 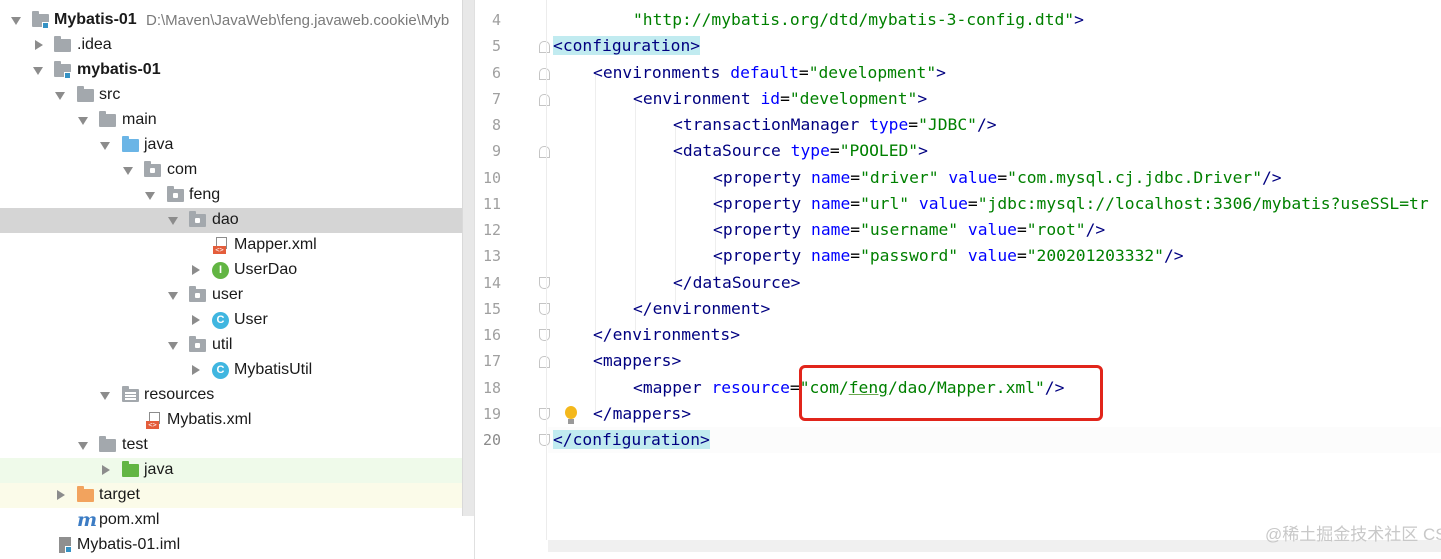 What do you see at coordinates (237, 70) in the screenshot?
I see `tree-row-mybatis-01: mybatis-01` at bounding box center [237, 70].